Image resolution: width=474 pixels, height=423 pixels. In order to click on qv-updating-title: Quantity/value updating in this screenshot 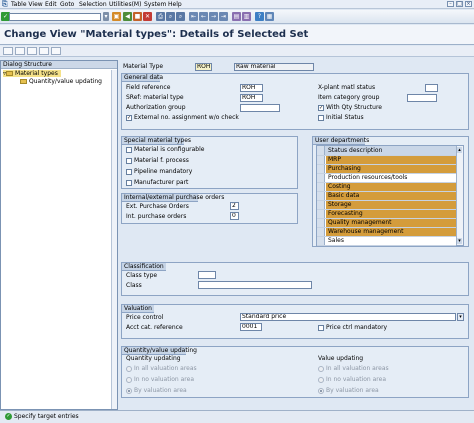, I will do `click(159, 351)`.